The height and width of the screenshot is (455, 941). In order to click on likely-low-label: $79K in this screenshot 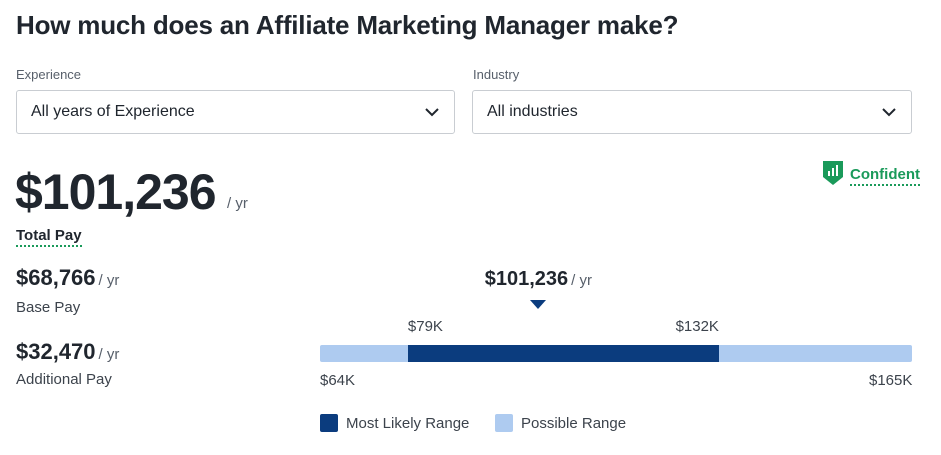, I will do `click(425, 326)`.